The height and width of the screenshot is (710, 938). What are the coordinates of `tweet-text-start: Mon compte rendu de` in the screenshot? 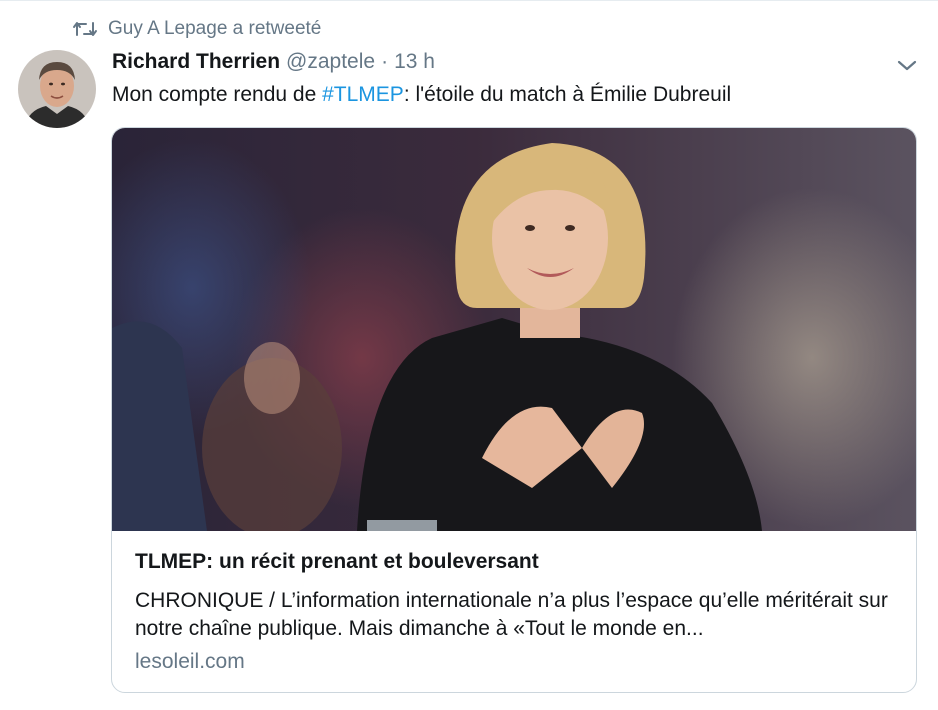 It's located at (217, 94).